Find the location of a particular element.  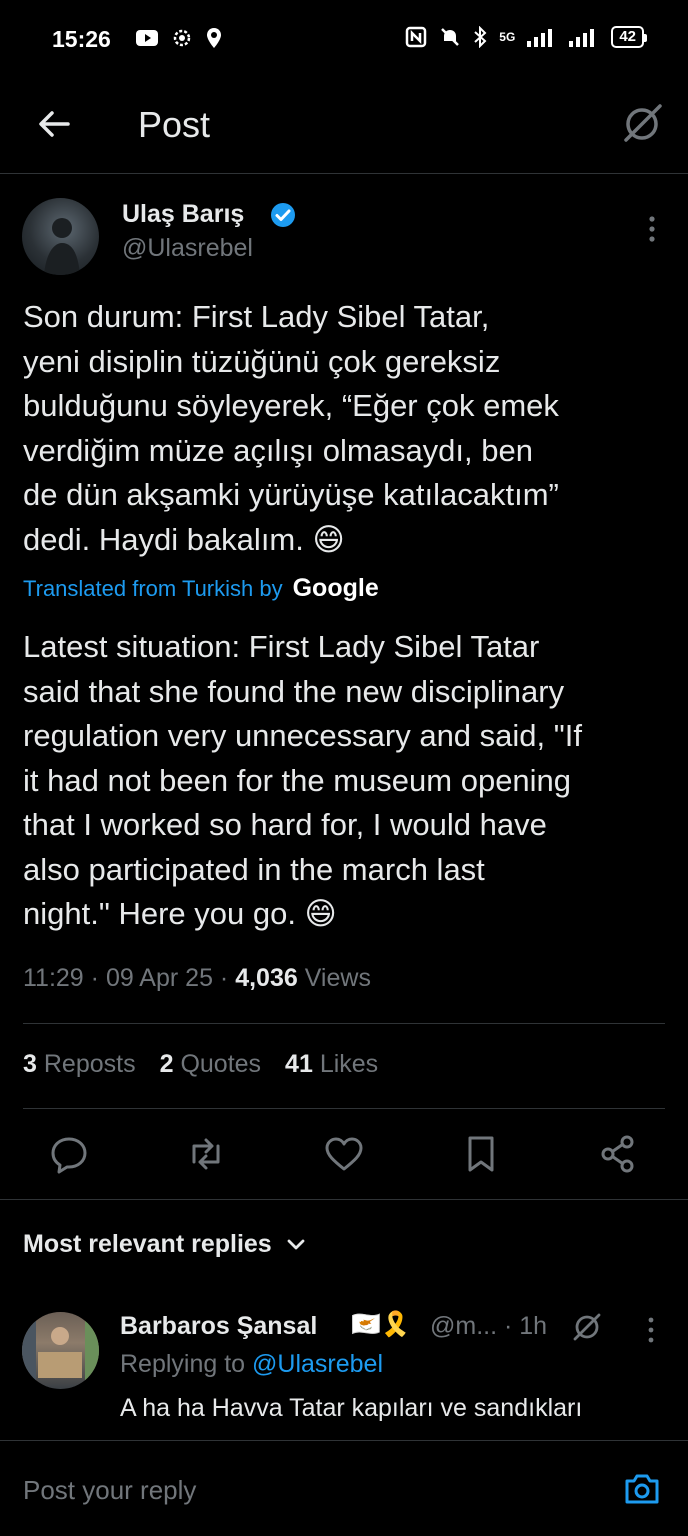

reply-avatar is located at coordinates (60, 1350).